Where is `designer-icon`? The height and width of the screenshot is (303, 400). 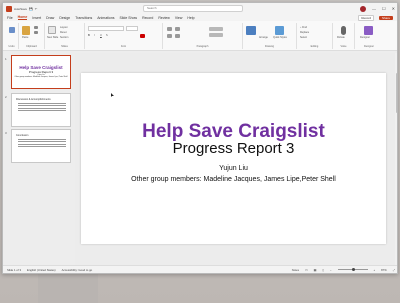
designer-icon is located at coordinates (368, 30).